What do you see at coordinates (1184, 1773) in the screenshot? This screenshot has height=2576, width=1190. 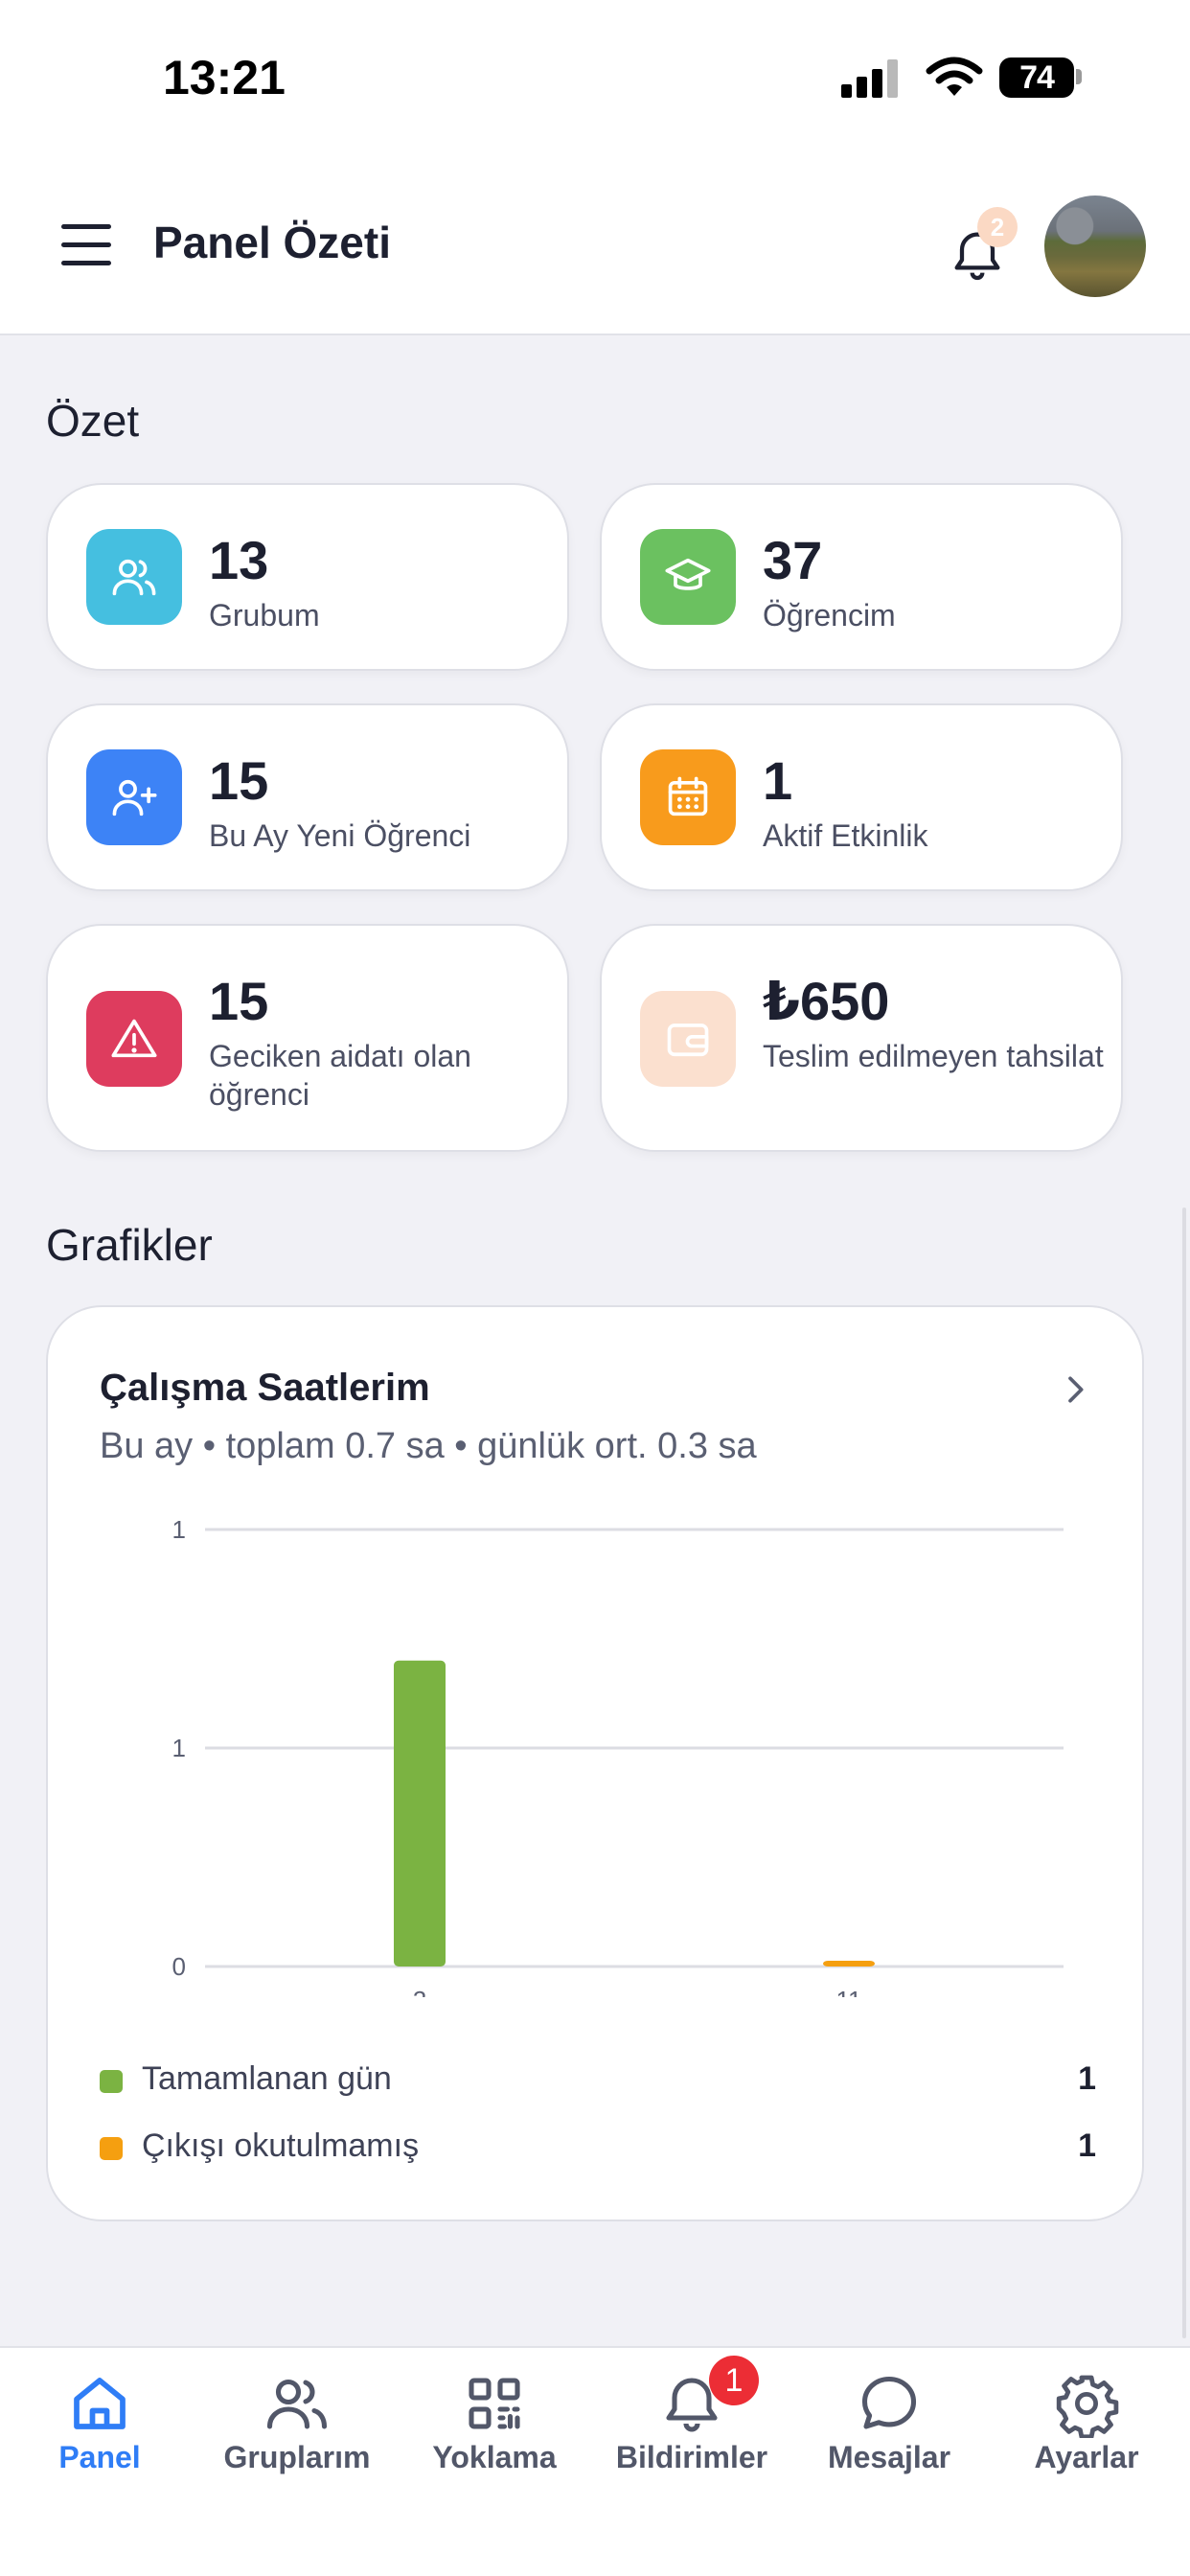 I see `scrollbar` at bounding box center [1184, 1773].